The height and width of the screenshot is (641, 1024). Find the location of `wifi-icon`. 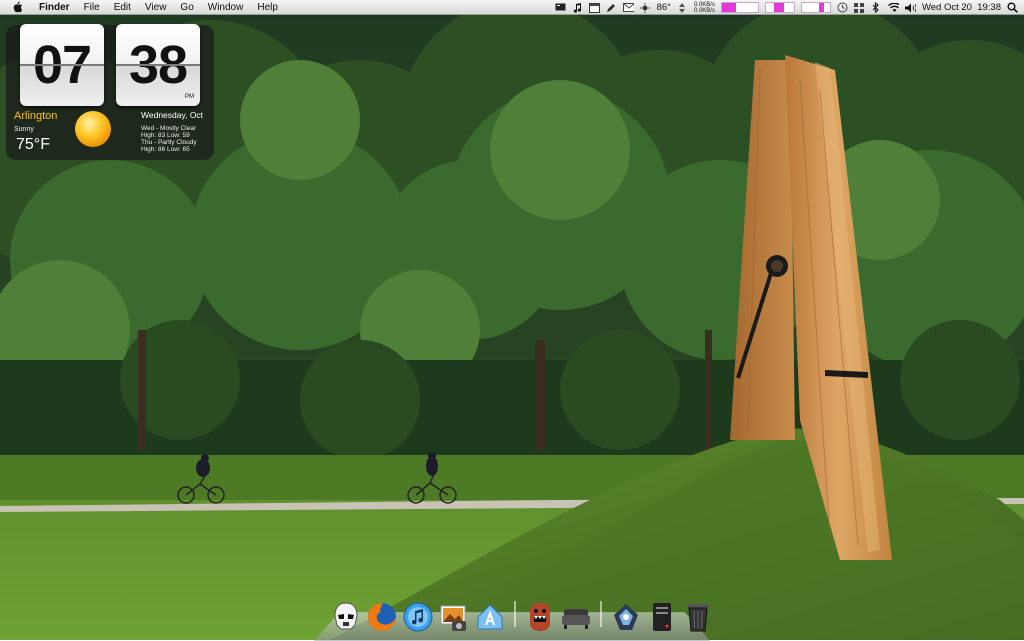

wifi-icon is located at coordinates (893, 7).